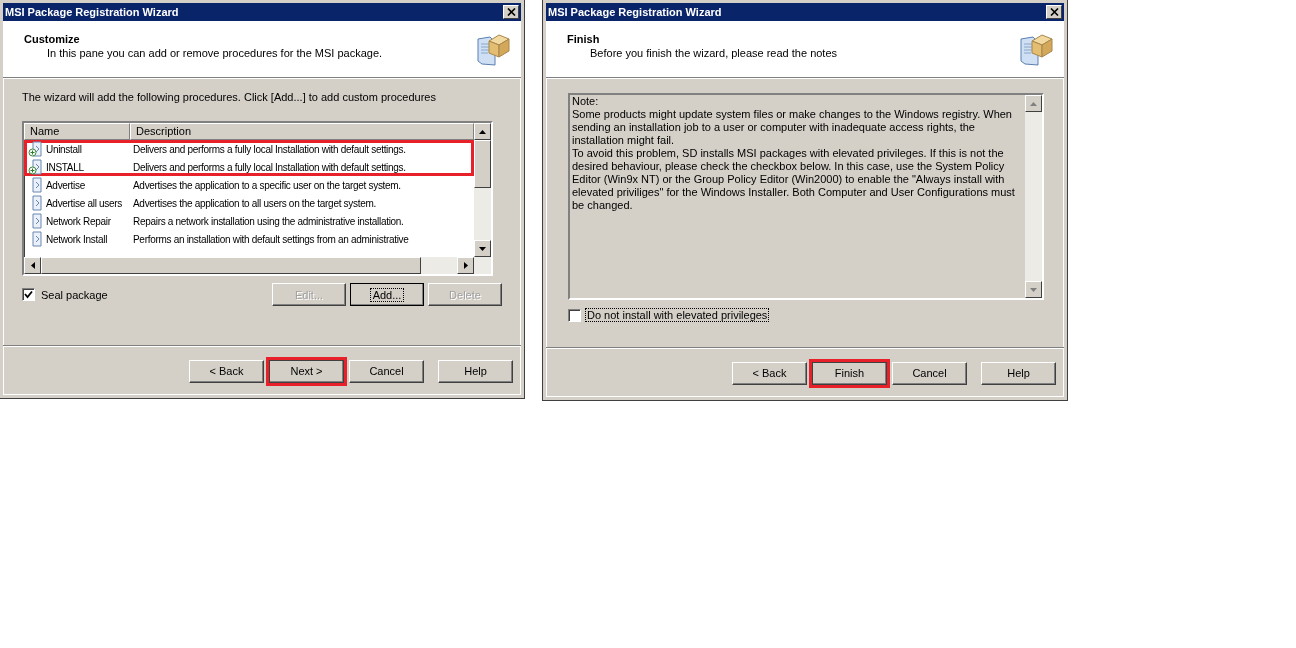  What do you see at coordinates (465, 265) in the screenshot?
I see `right-arrow-icon` at bounding box center [465, 265].